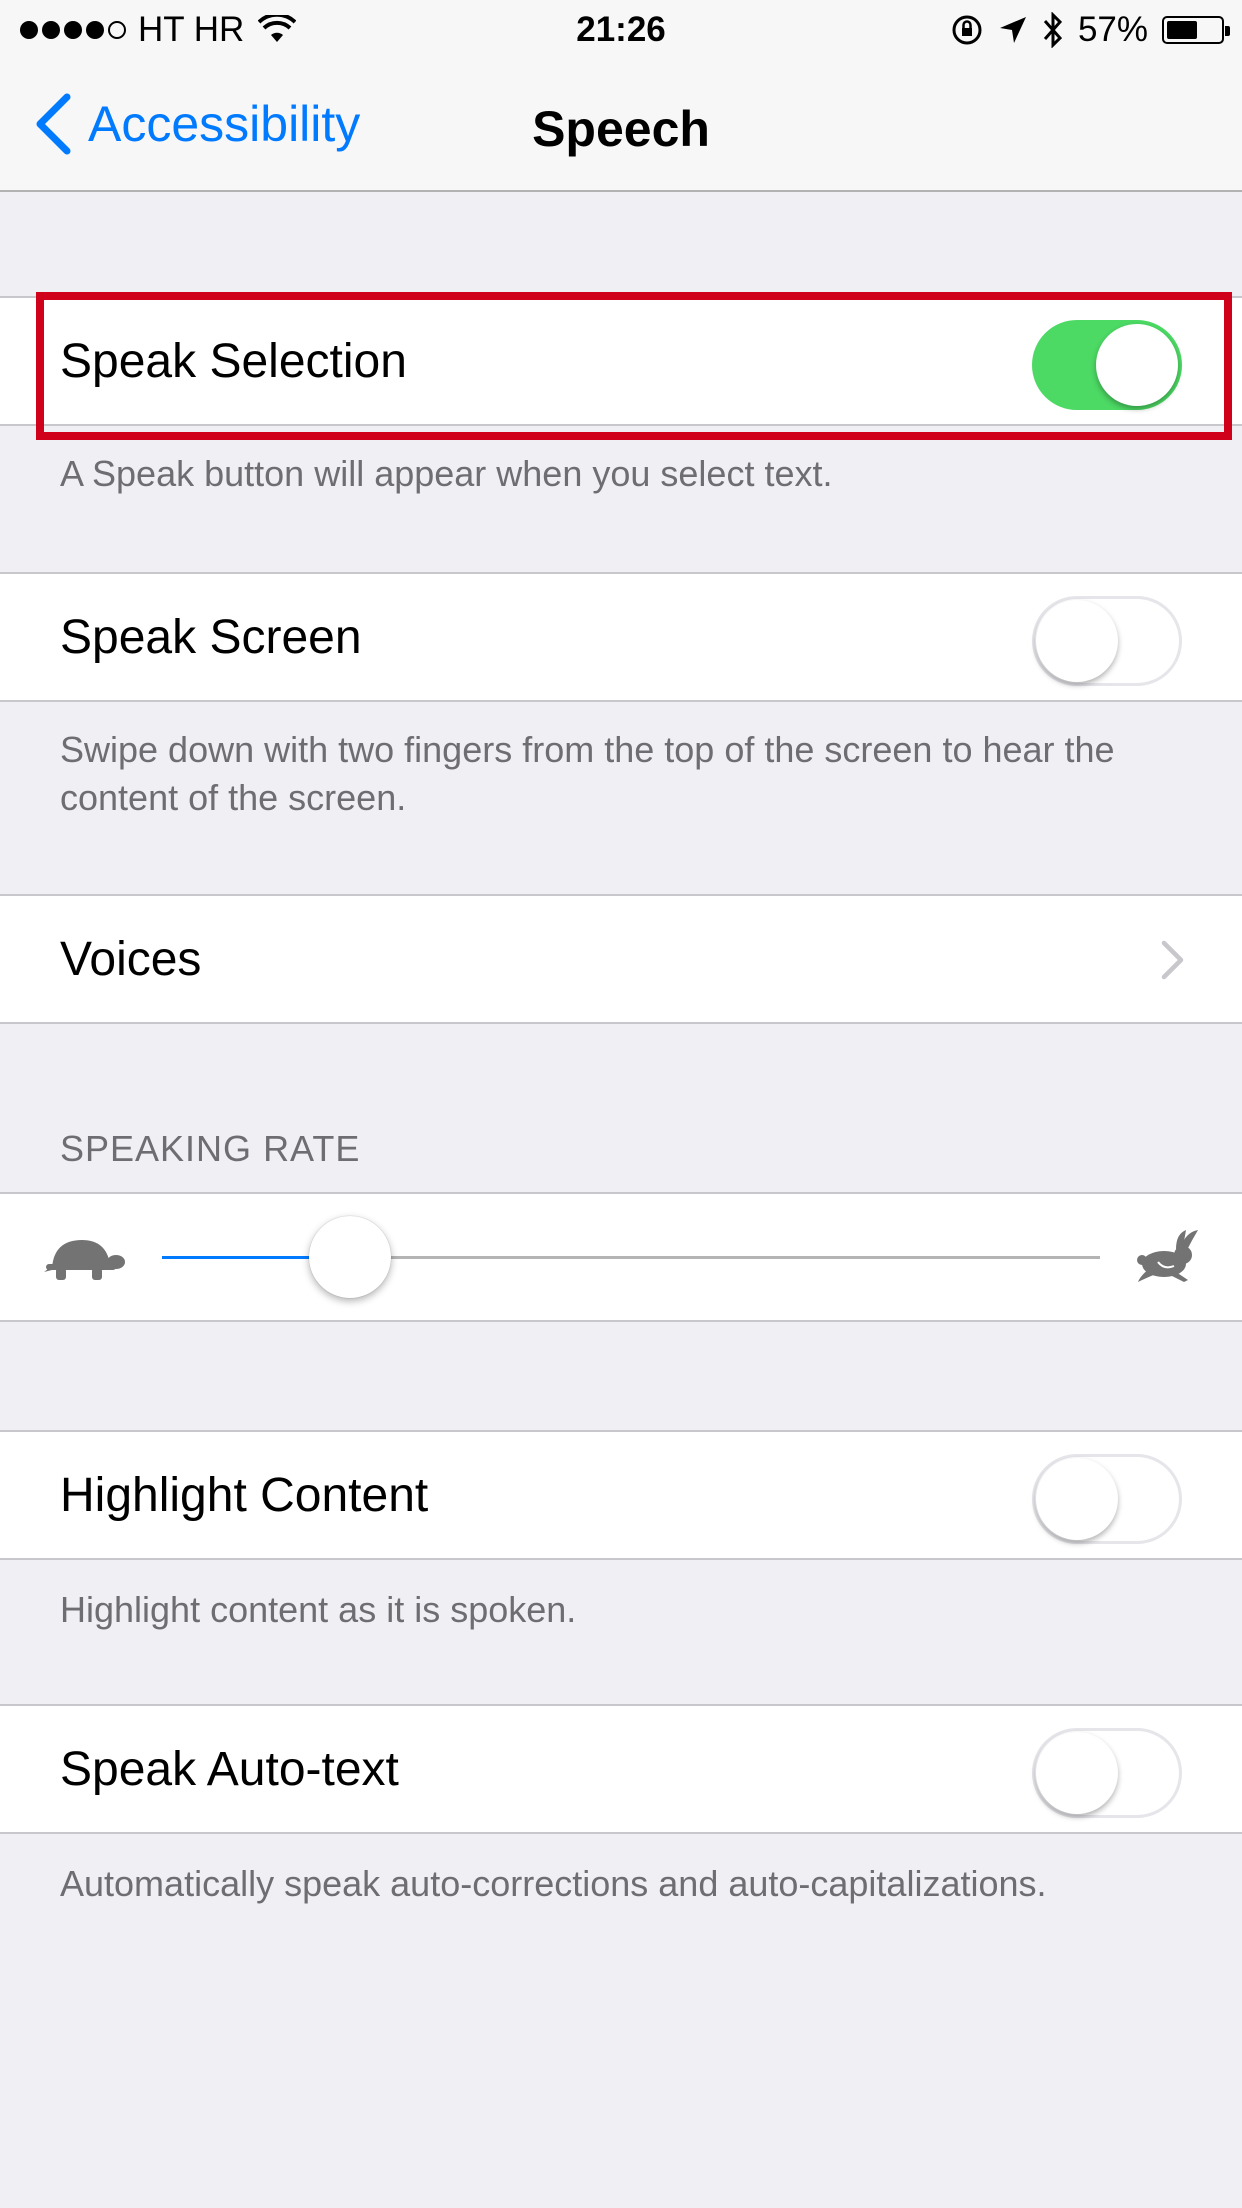  Describe the element at coordinates (621, 959) in the screenshot. I see `voices-row: Voices` at that location.